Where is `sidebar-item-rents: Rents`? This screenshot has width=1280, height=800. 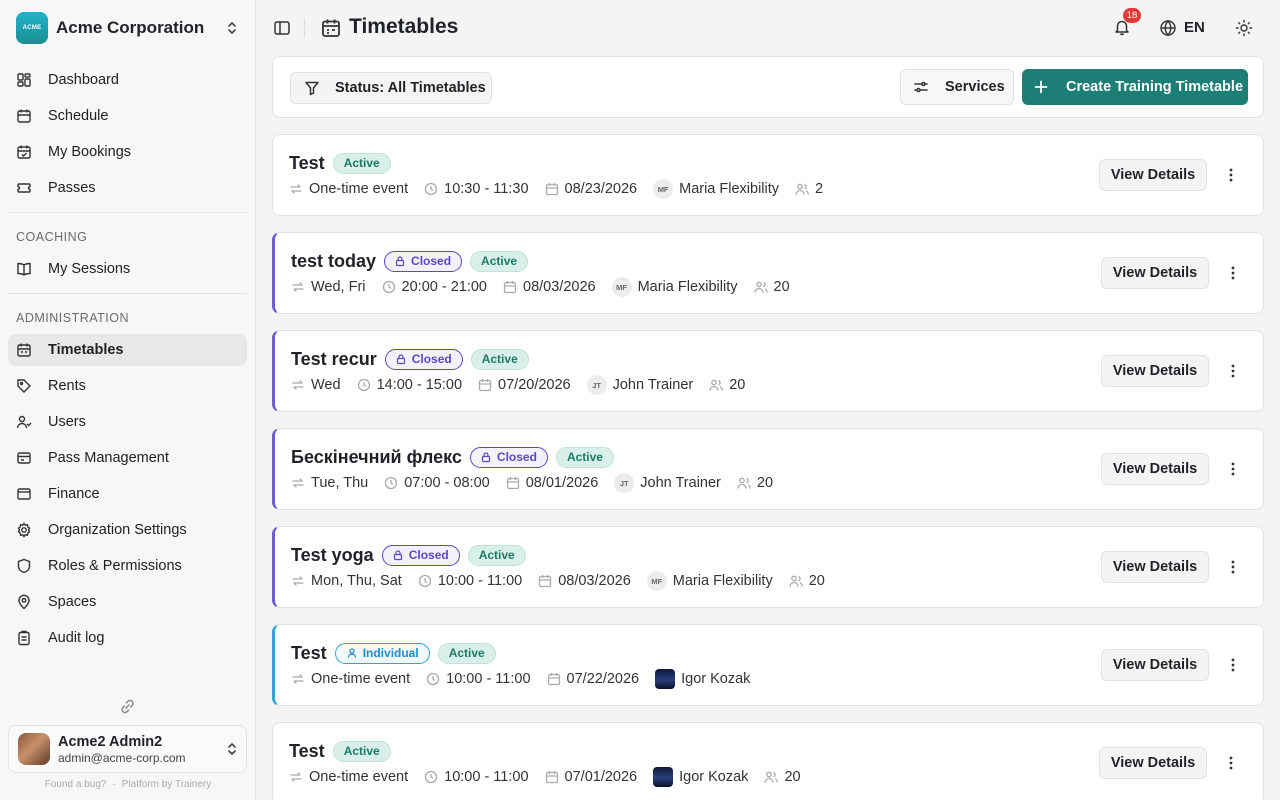
sidebar-item-rents: Rents is located at coordinates (127, 386).